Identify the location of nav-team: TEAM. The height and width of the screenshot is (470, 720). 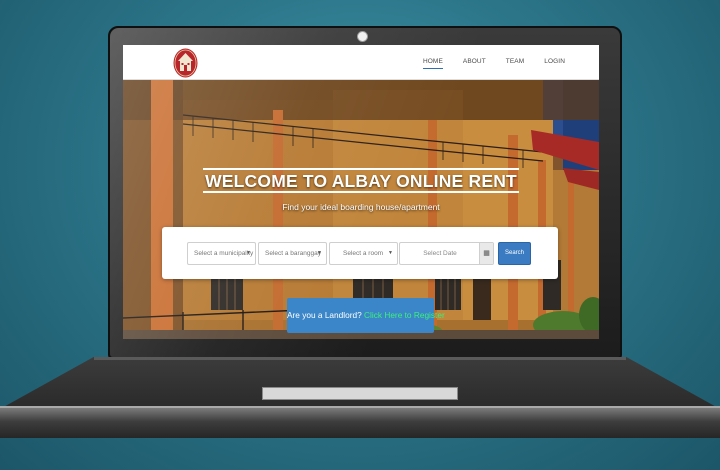
(515, 63).